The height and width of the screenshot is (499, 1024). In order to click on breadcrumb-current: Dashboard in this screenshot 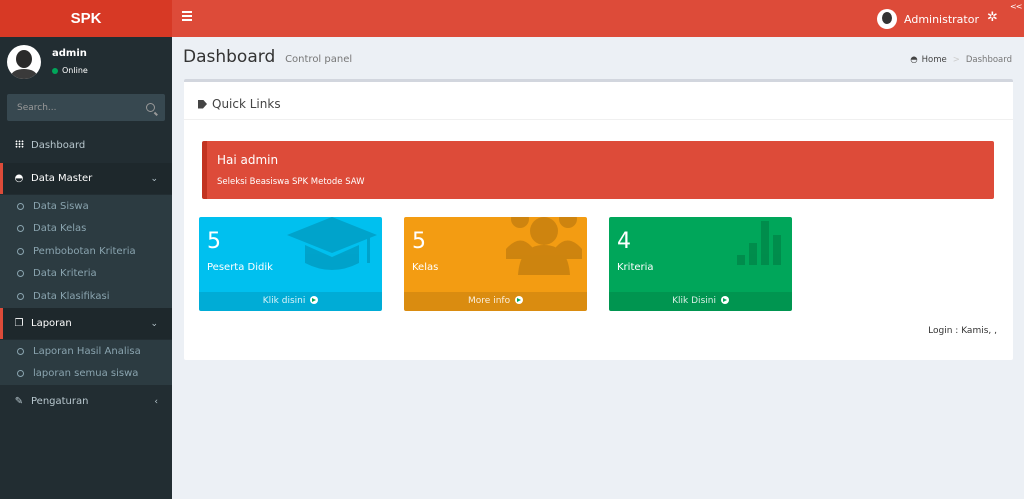, I will do `click(988, 60)`.